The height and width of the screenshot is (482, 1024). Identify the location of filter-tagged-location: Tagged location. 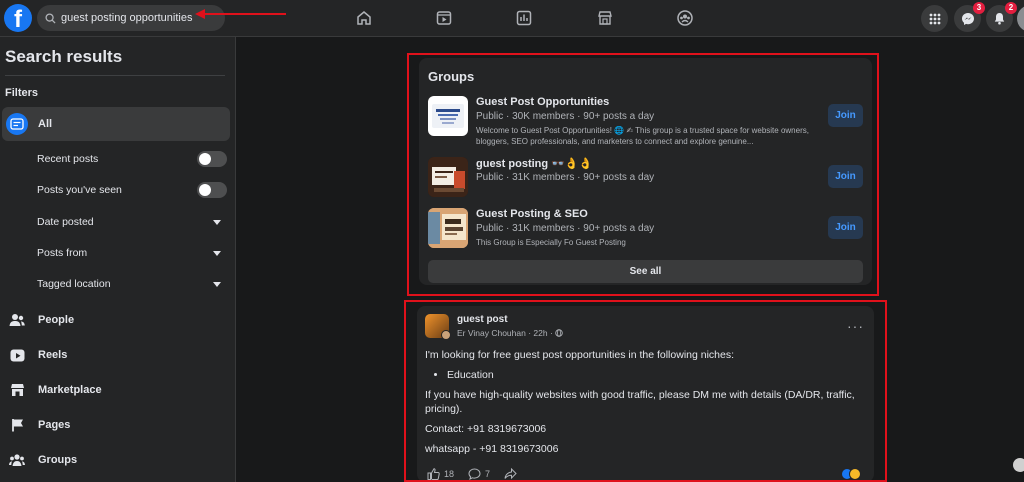
(132, 284).